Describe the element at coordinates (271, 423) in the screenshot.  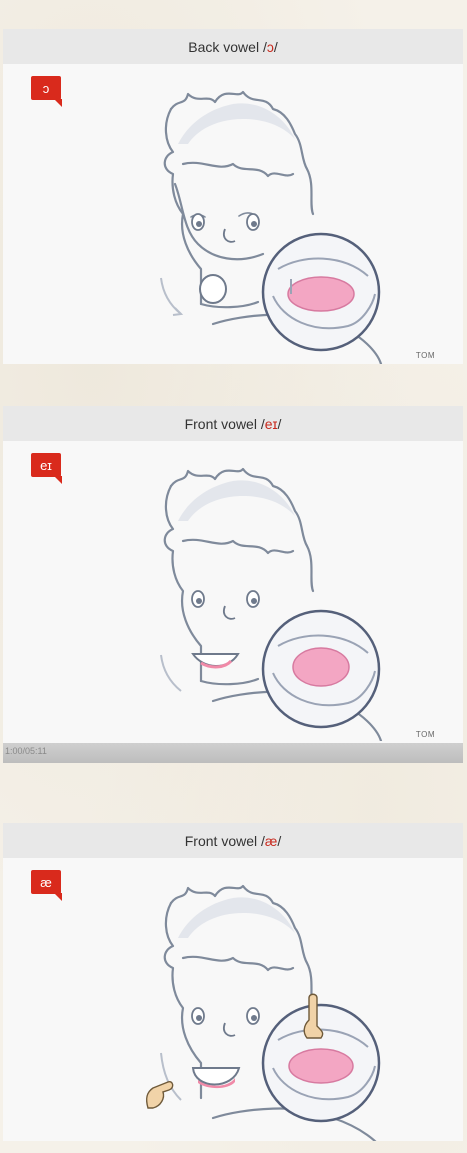
I see `title-symbol: eɪ` at that location.